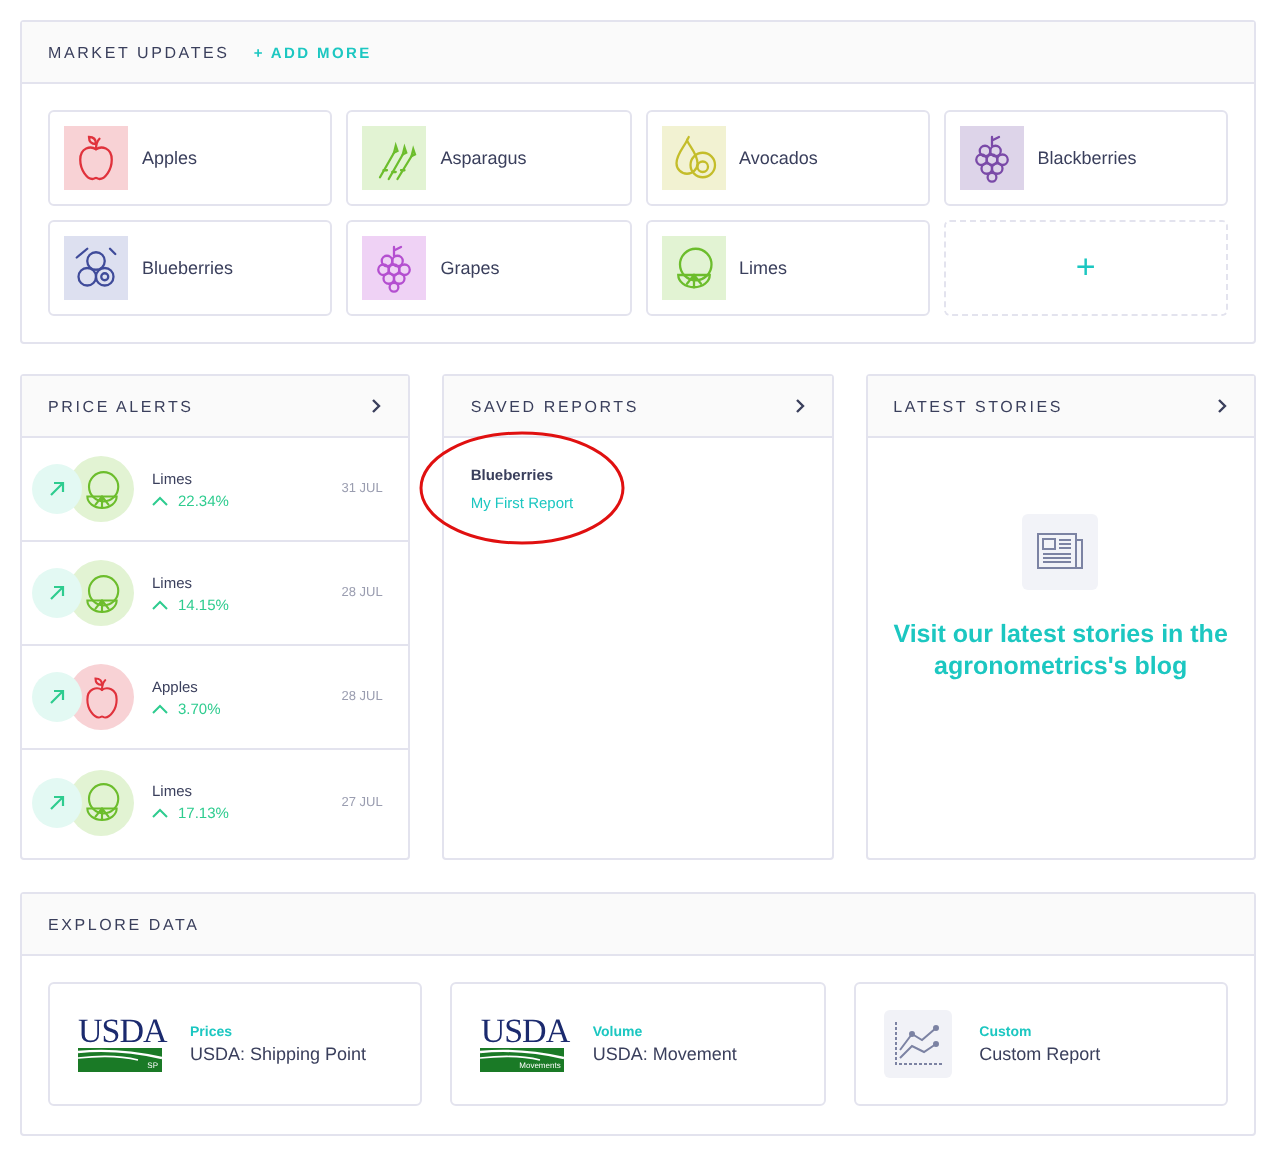 The image size is (1280, 1152). Describe the element at coordinates (555, 406) in the screenshot. I see `panel-title: SAVED REPORTS` at that location.